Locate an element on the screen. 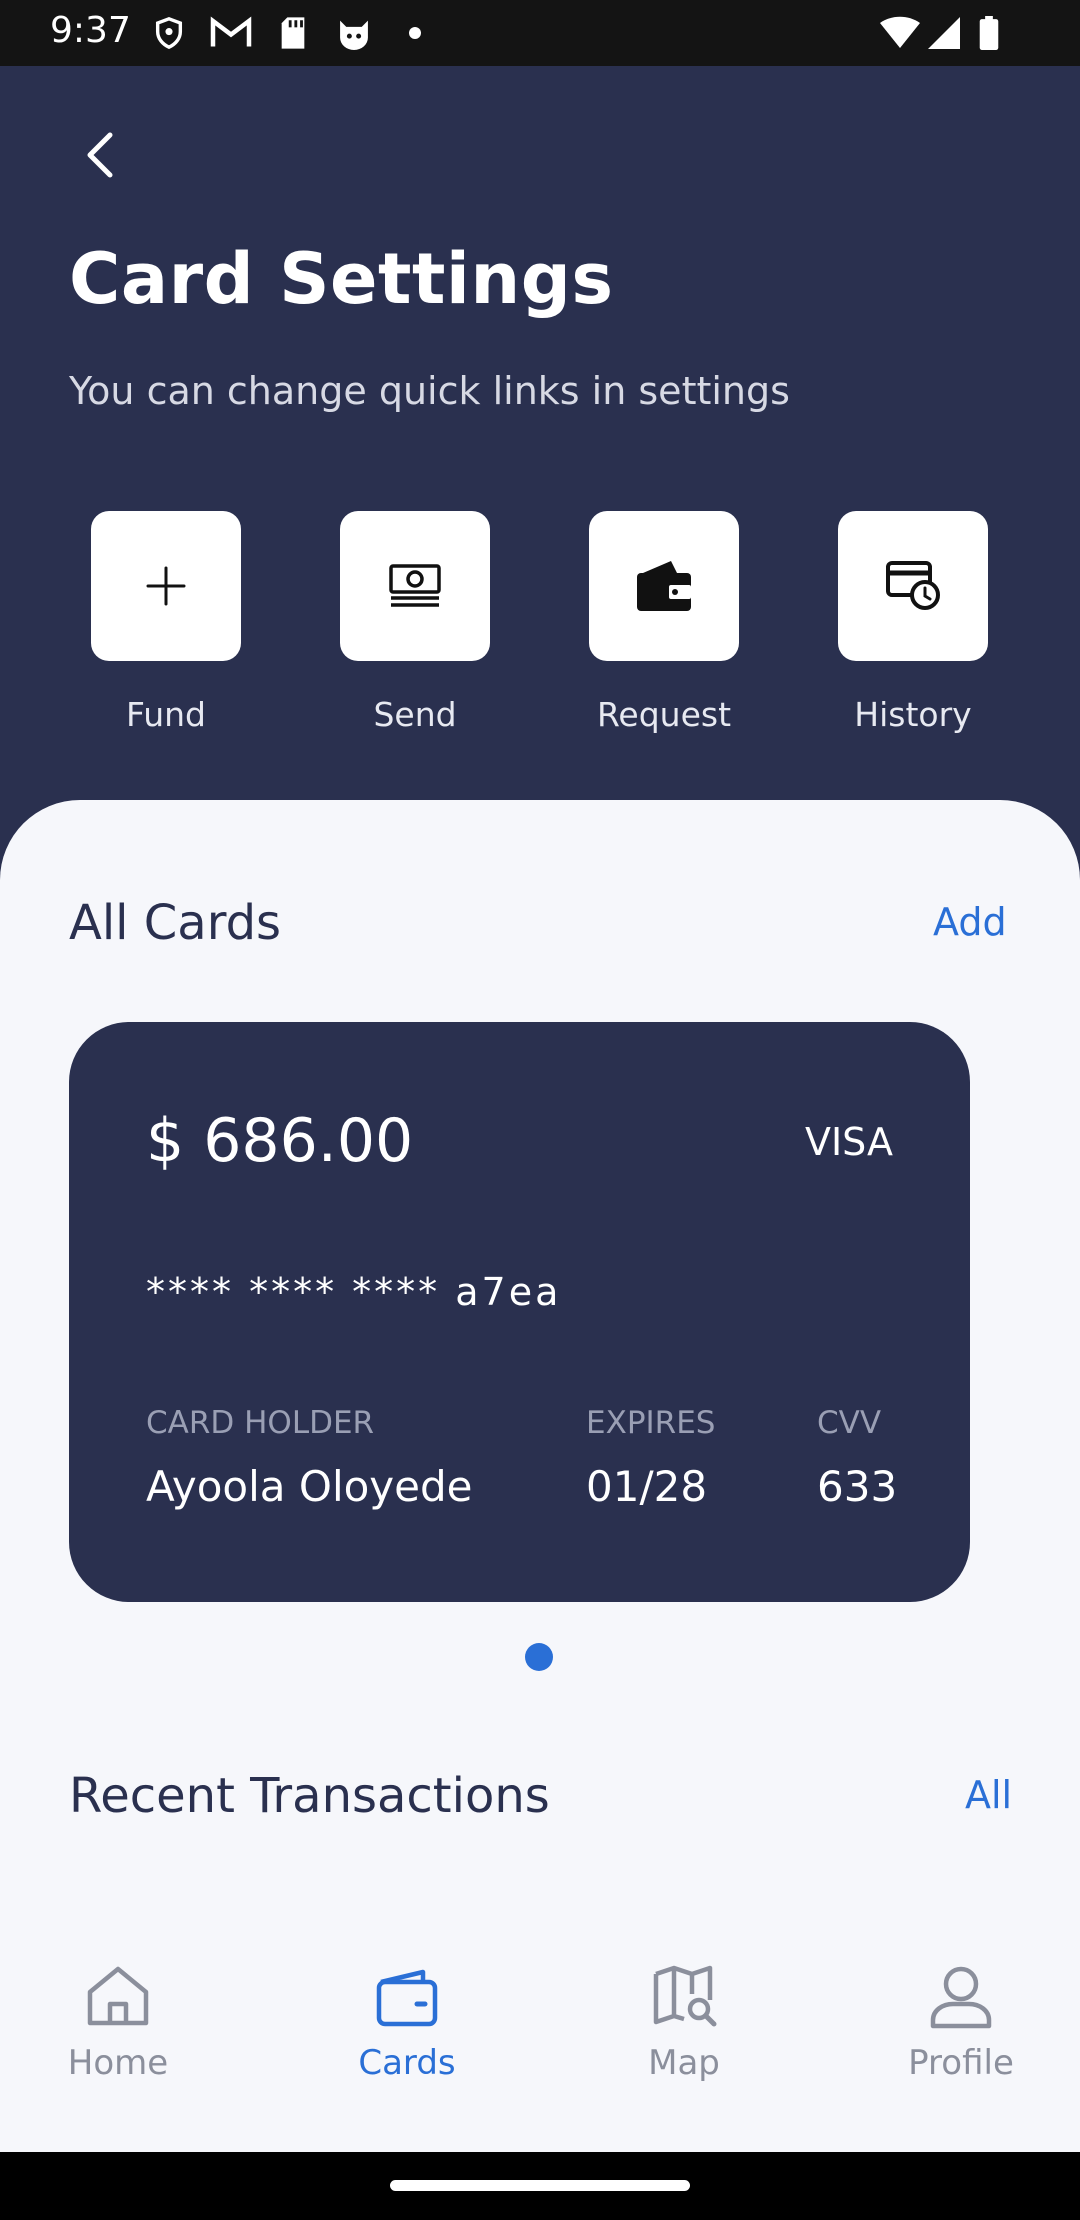 The height and width of the screenshot is (2220, 1080). quick-link-fund: Fund is located at coordinates (166, 622).